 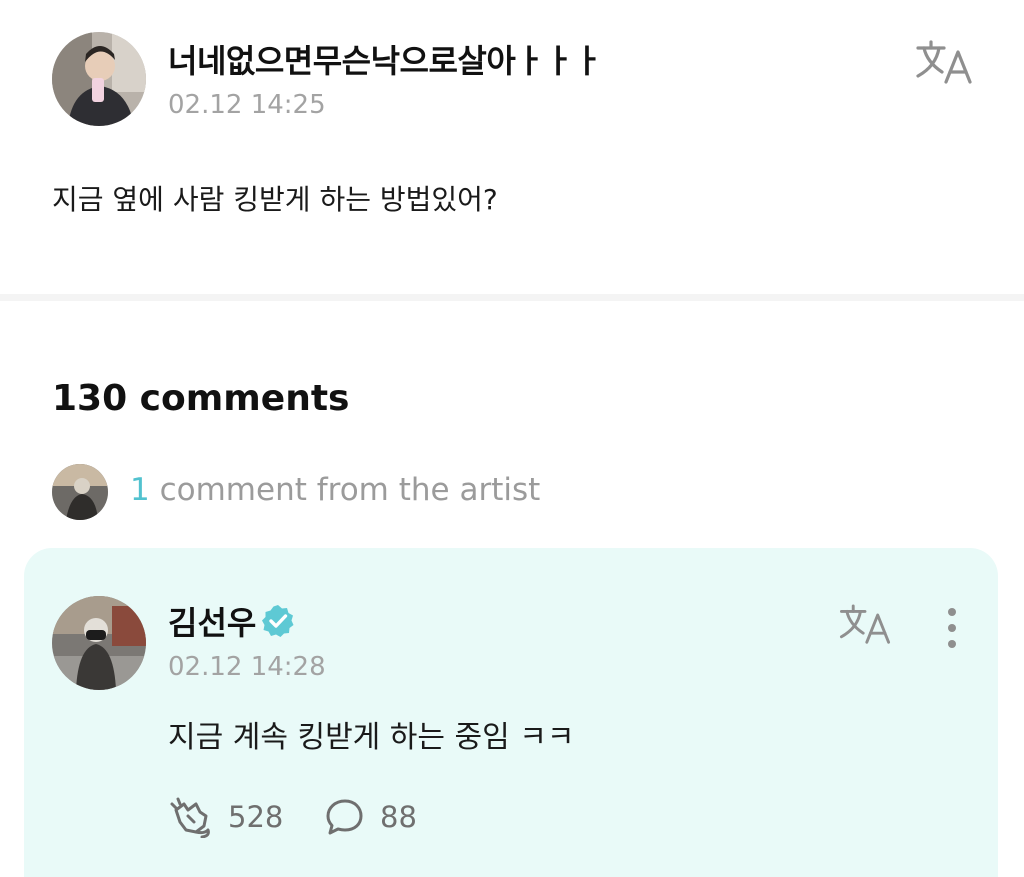 I want to click on artist-avatar, so click(x=99, y=643).